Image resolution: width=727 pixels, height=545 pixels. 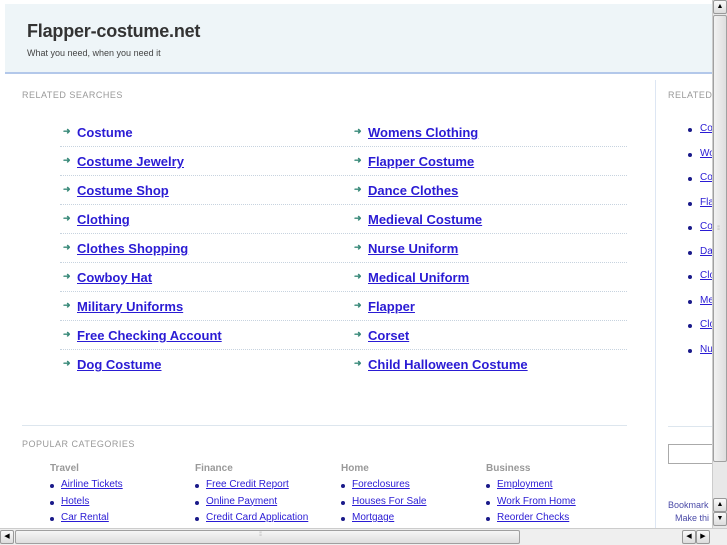 I want to click on category-travel: Travel Airline Tickets Hotels Car Rental, so click(x=86, y=495).